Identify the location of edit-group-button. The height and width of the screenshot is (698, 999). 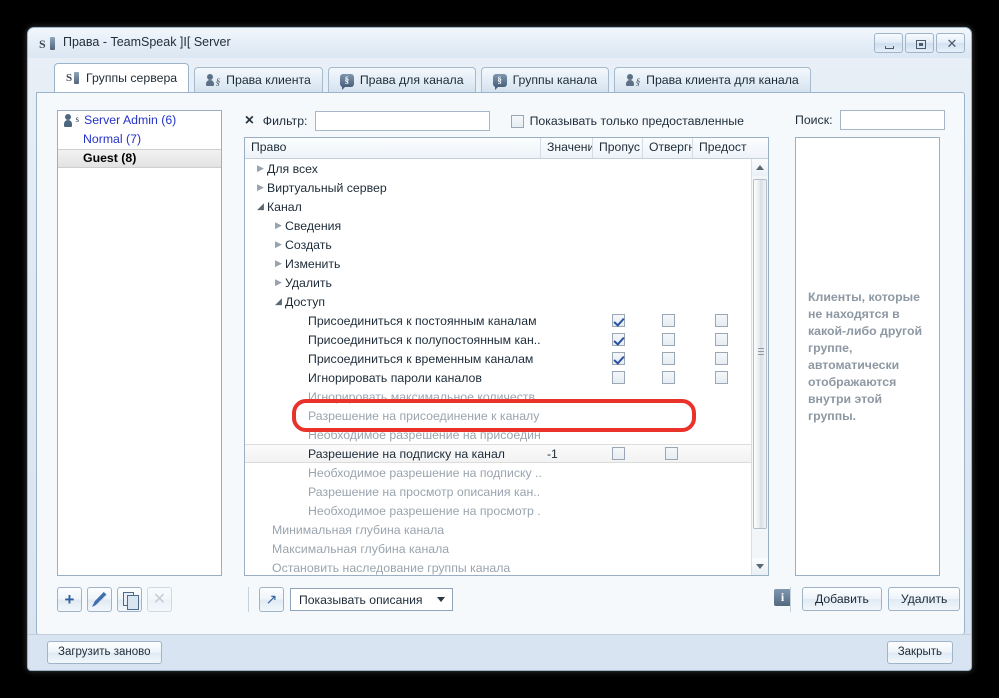
(99, 599).